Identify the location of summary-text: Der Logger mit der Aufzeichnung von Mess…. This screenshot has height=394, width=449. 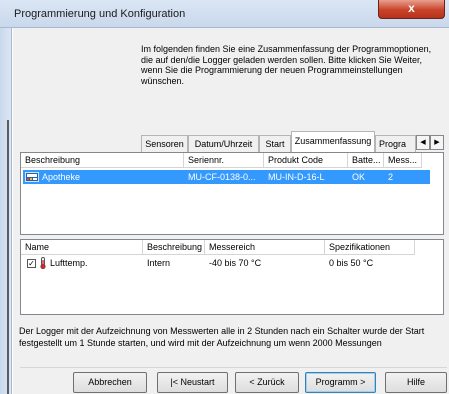
(222, 337).